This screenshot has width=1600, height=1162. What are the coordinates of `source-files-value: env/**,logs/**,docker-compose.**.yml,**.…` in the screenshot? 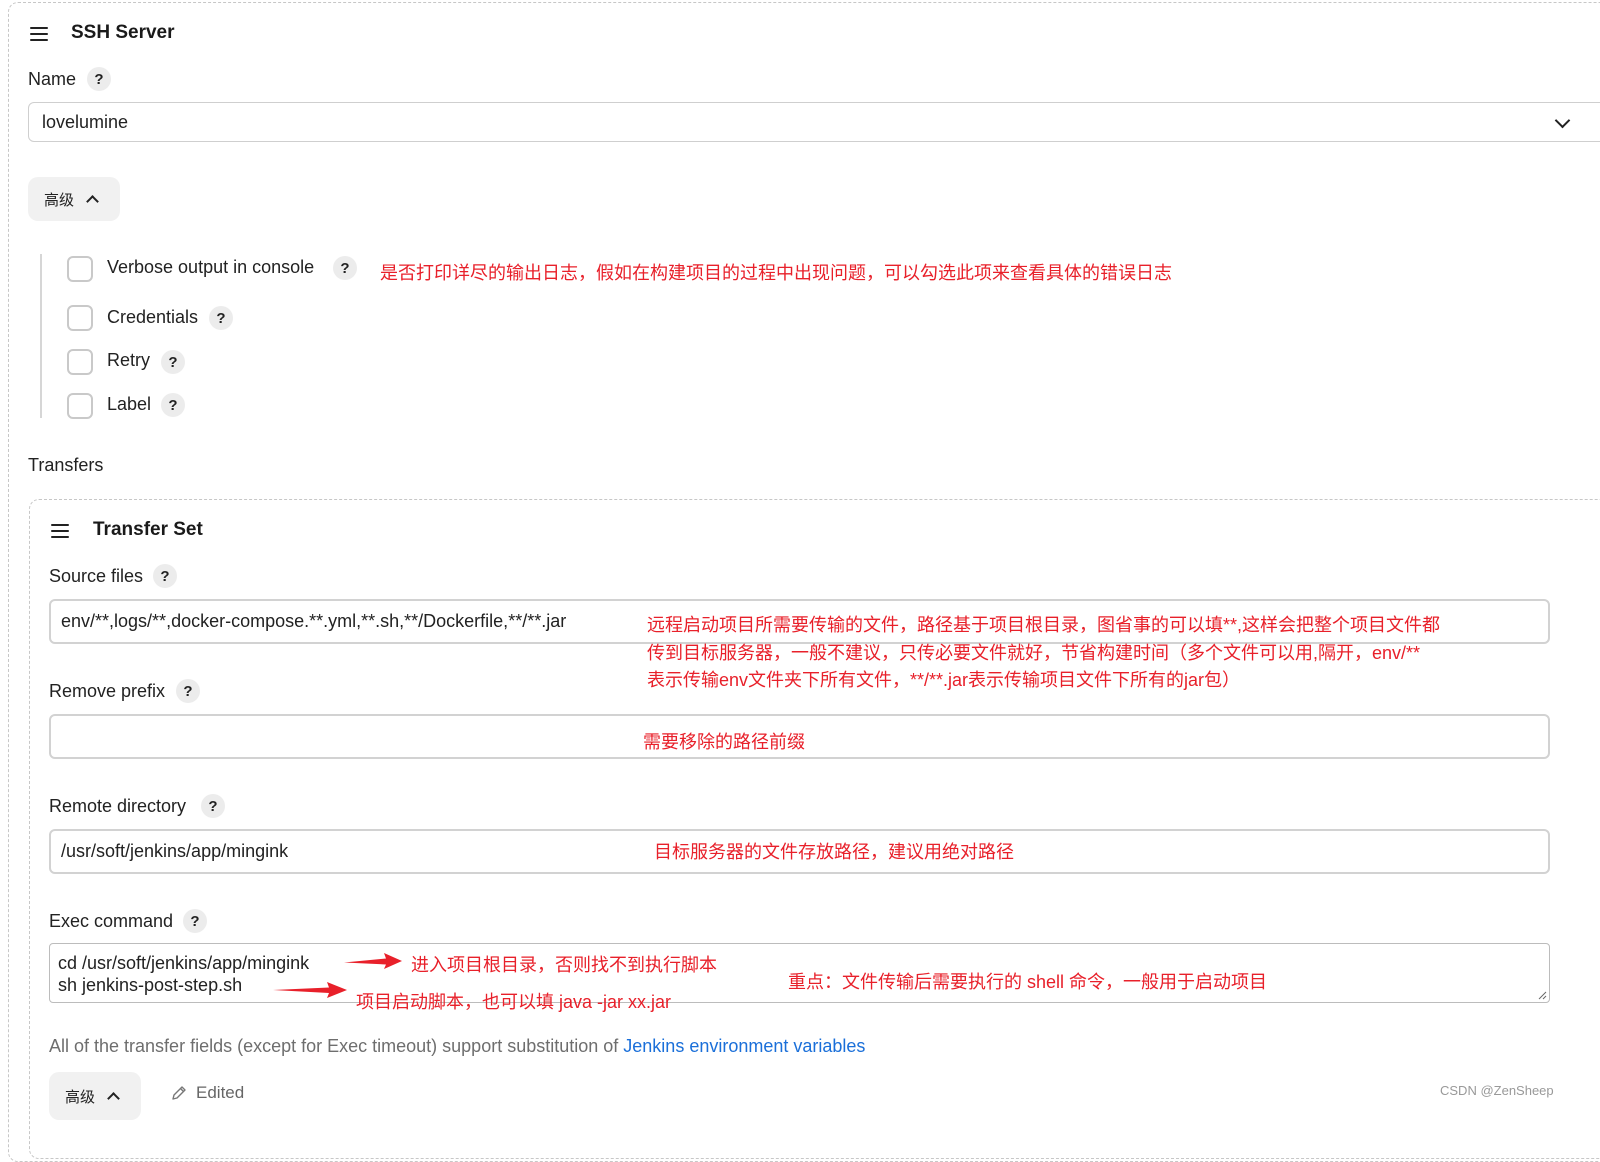 It's located at (314, 621).